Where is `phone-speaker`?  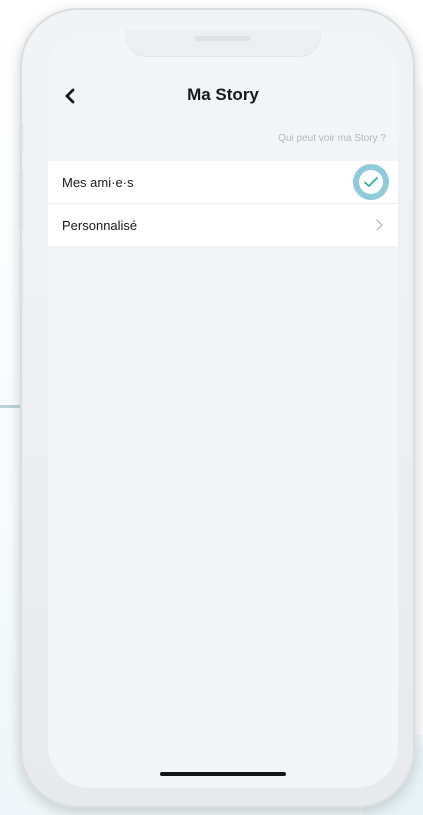 phone-speaker is located at coordinates (223, 38).